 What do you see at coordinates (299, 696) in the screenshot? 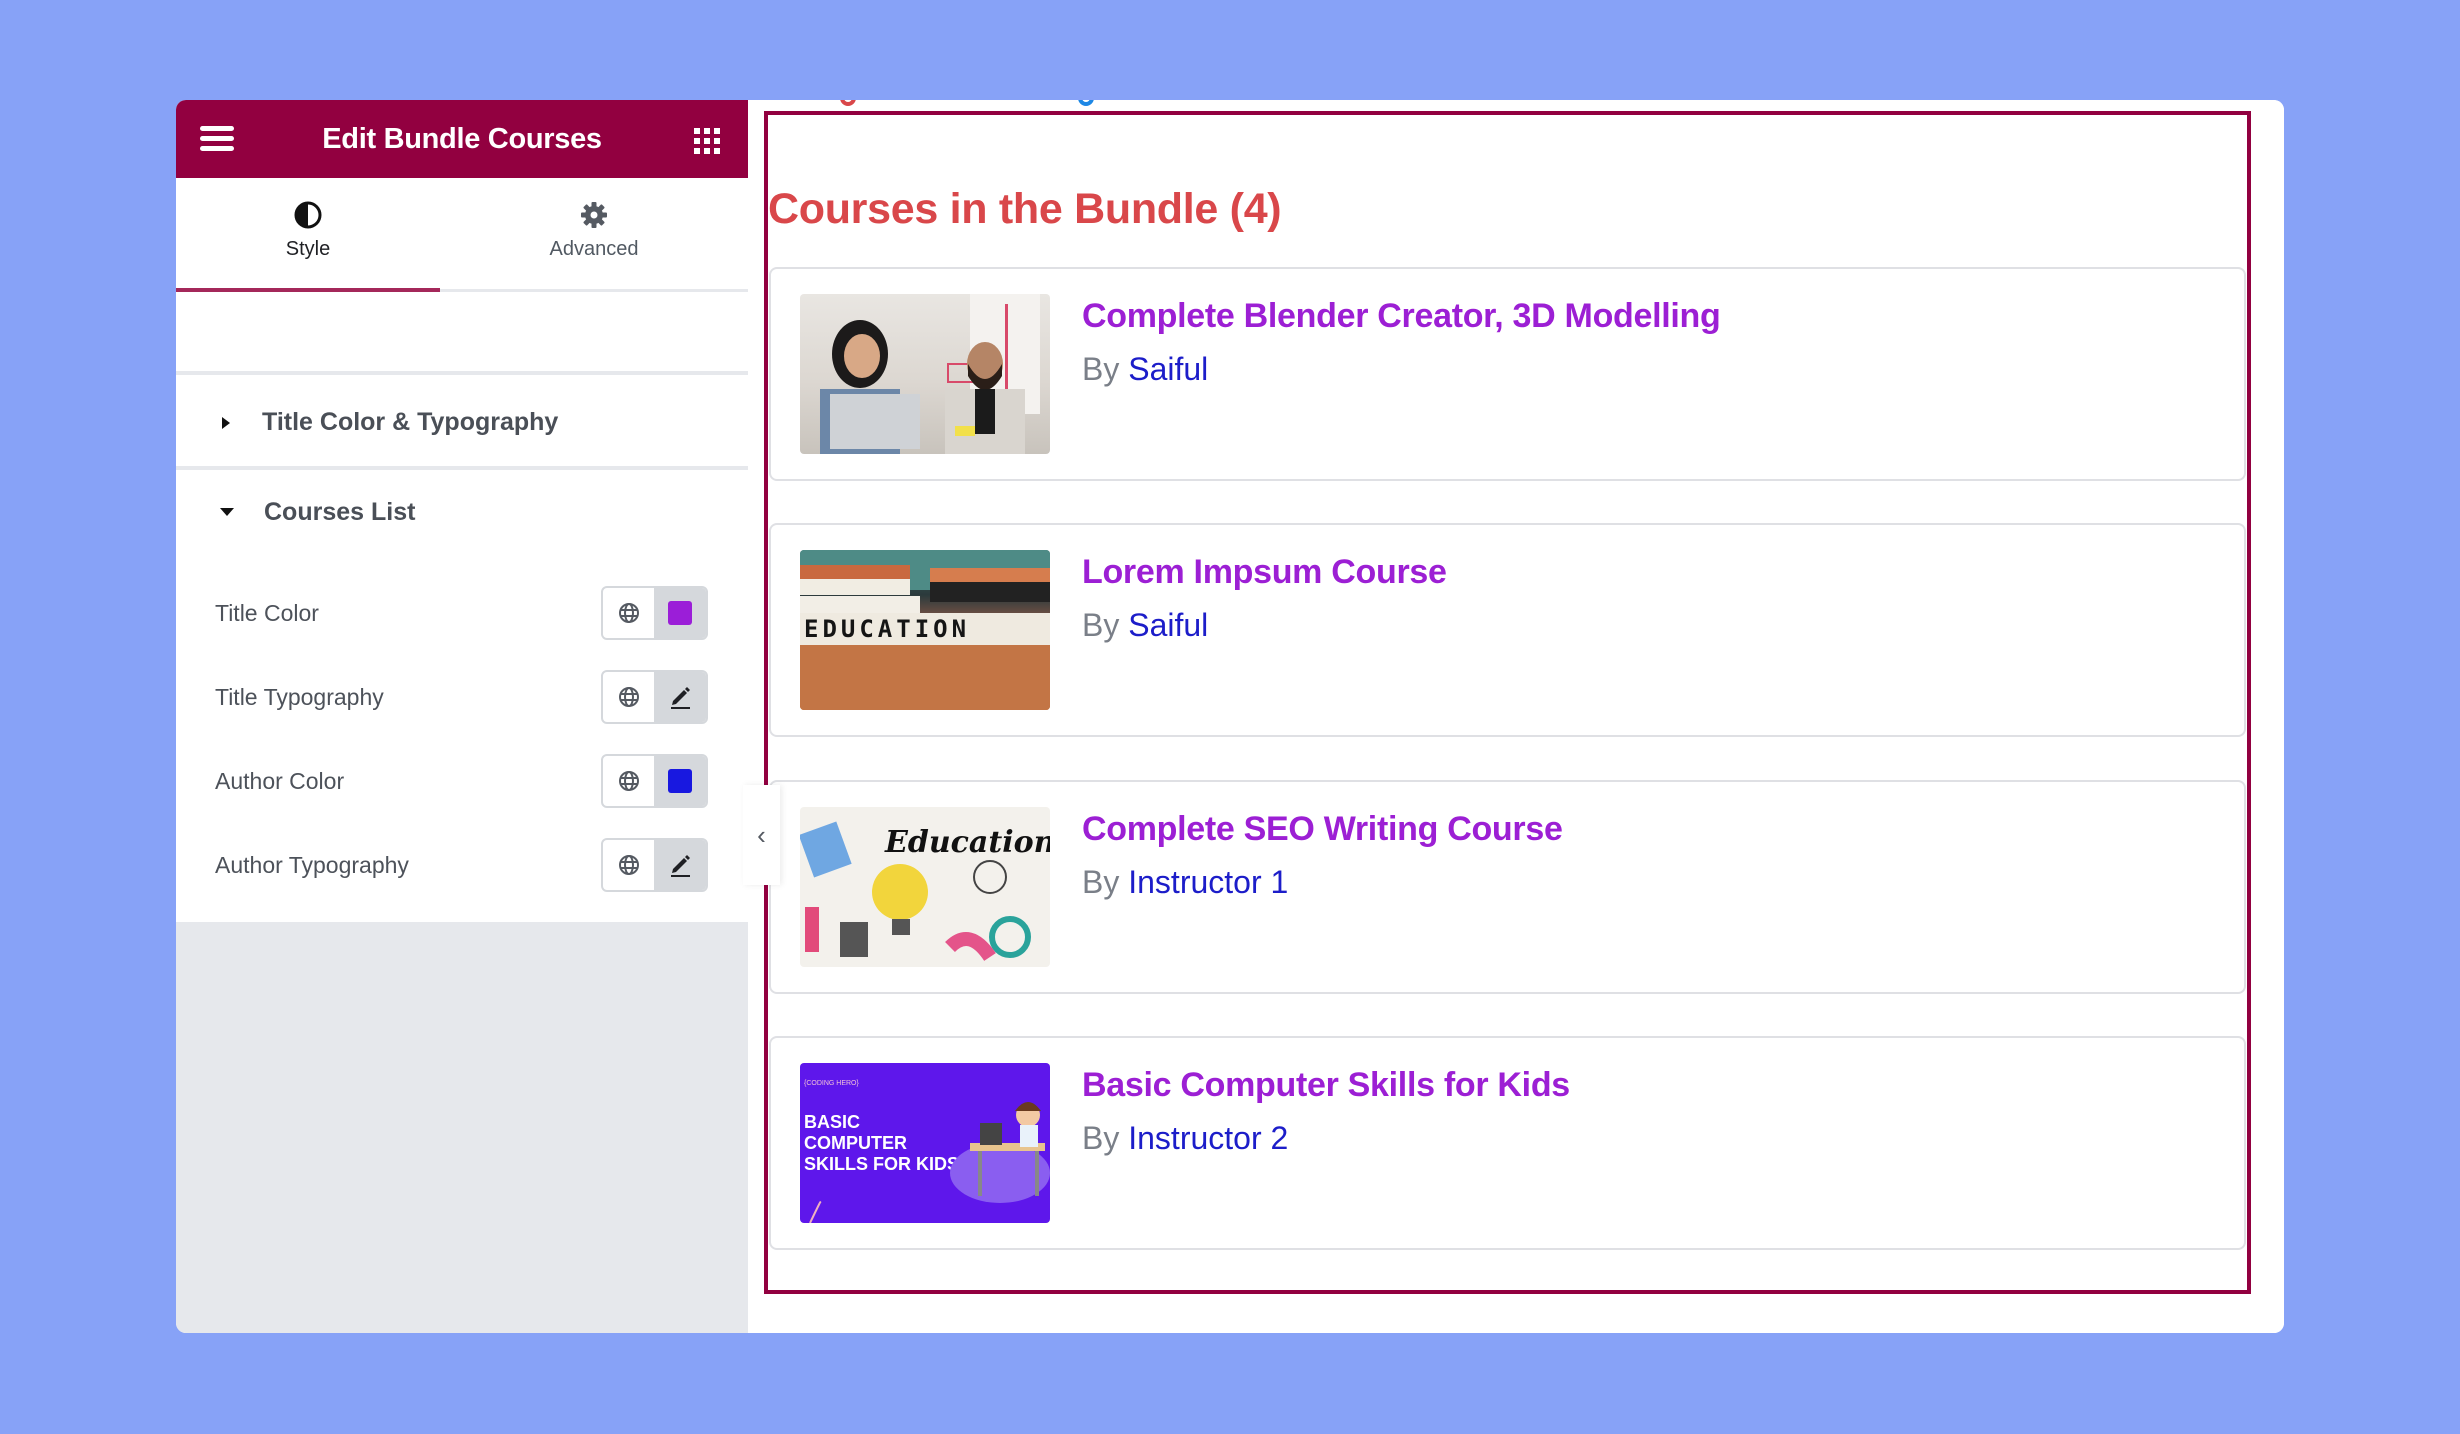
I see `control-label: Title Typography` at bounding box center [299, 696].